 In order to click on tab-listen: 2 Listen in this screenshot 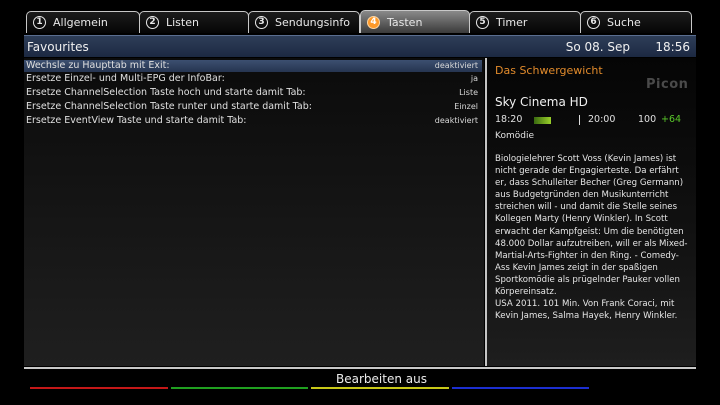, I will do `click(194, 22)`.